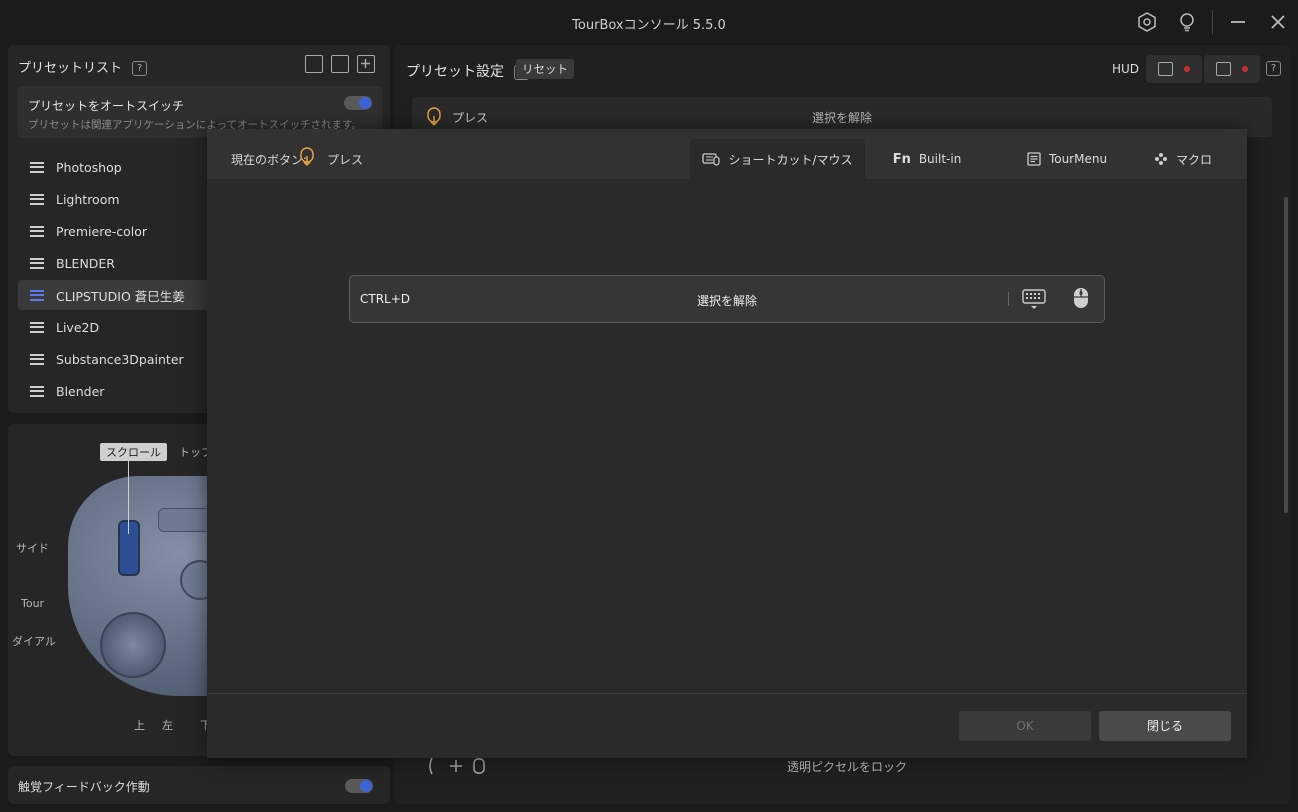 This screenshot has width=1298, height=812. Describe the element at coordinates (901, 159) in the screenshot. I see `fn-icon: Fn` at that location.